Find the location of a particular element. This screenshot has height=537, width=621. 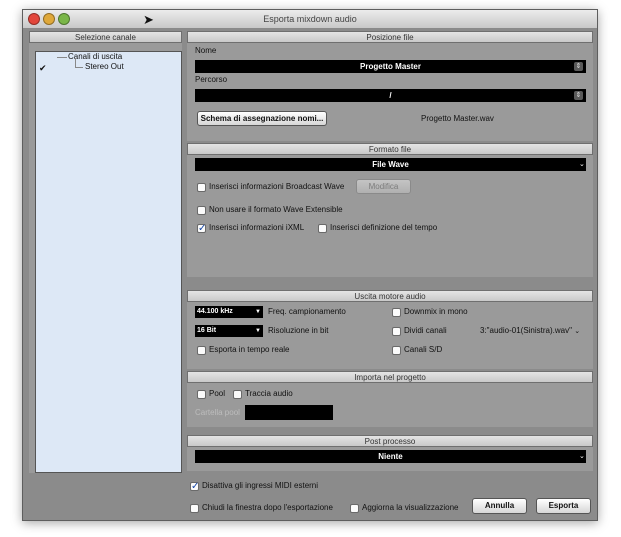

mouse-cursor-icon: ➤ is located at coordinates (148, 19).